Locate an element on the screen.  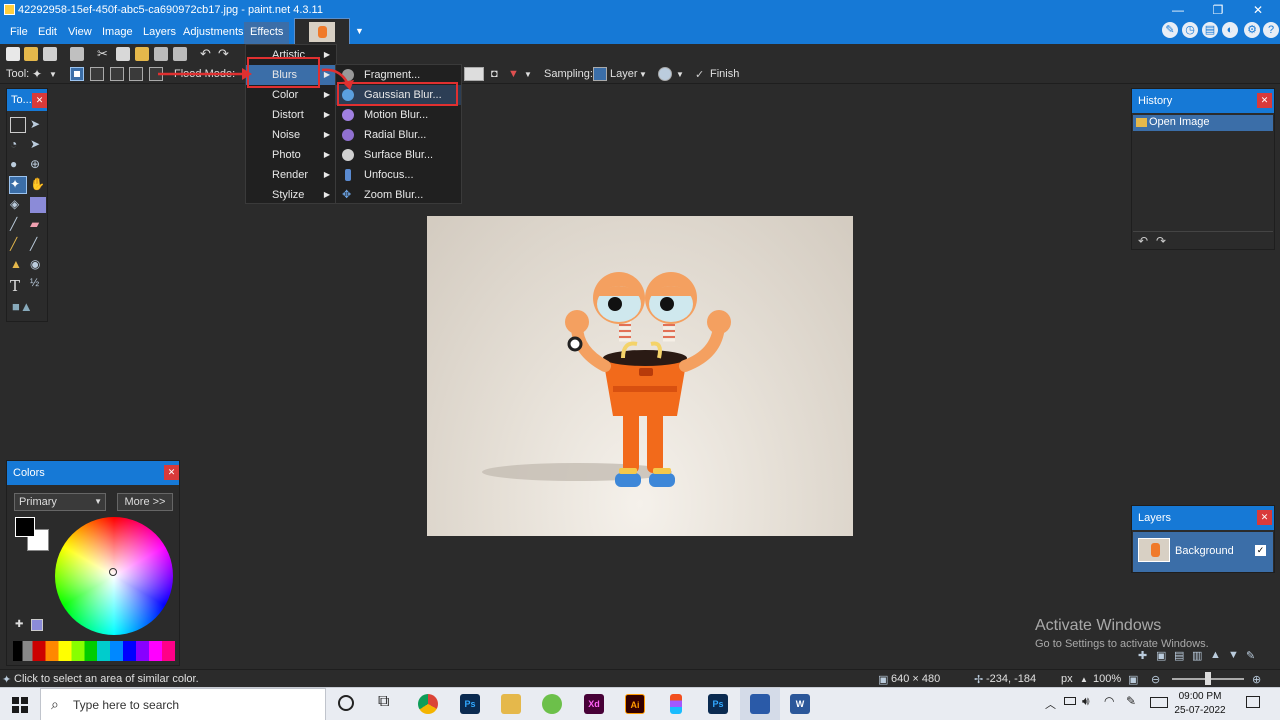
taskbar-search-box: ⌕ Type here to search is located at coordinates (183, 704).